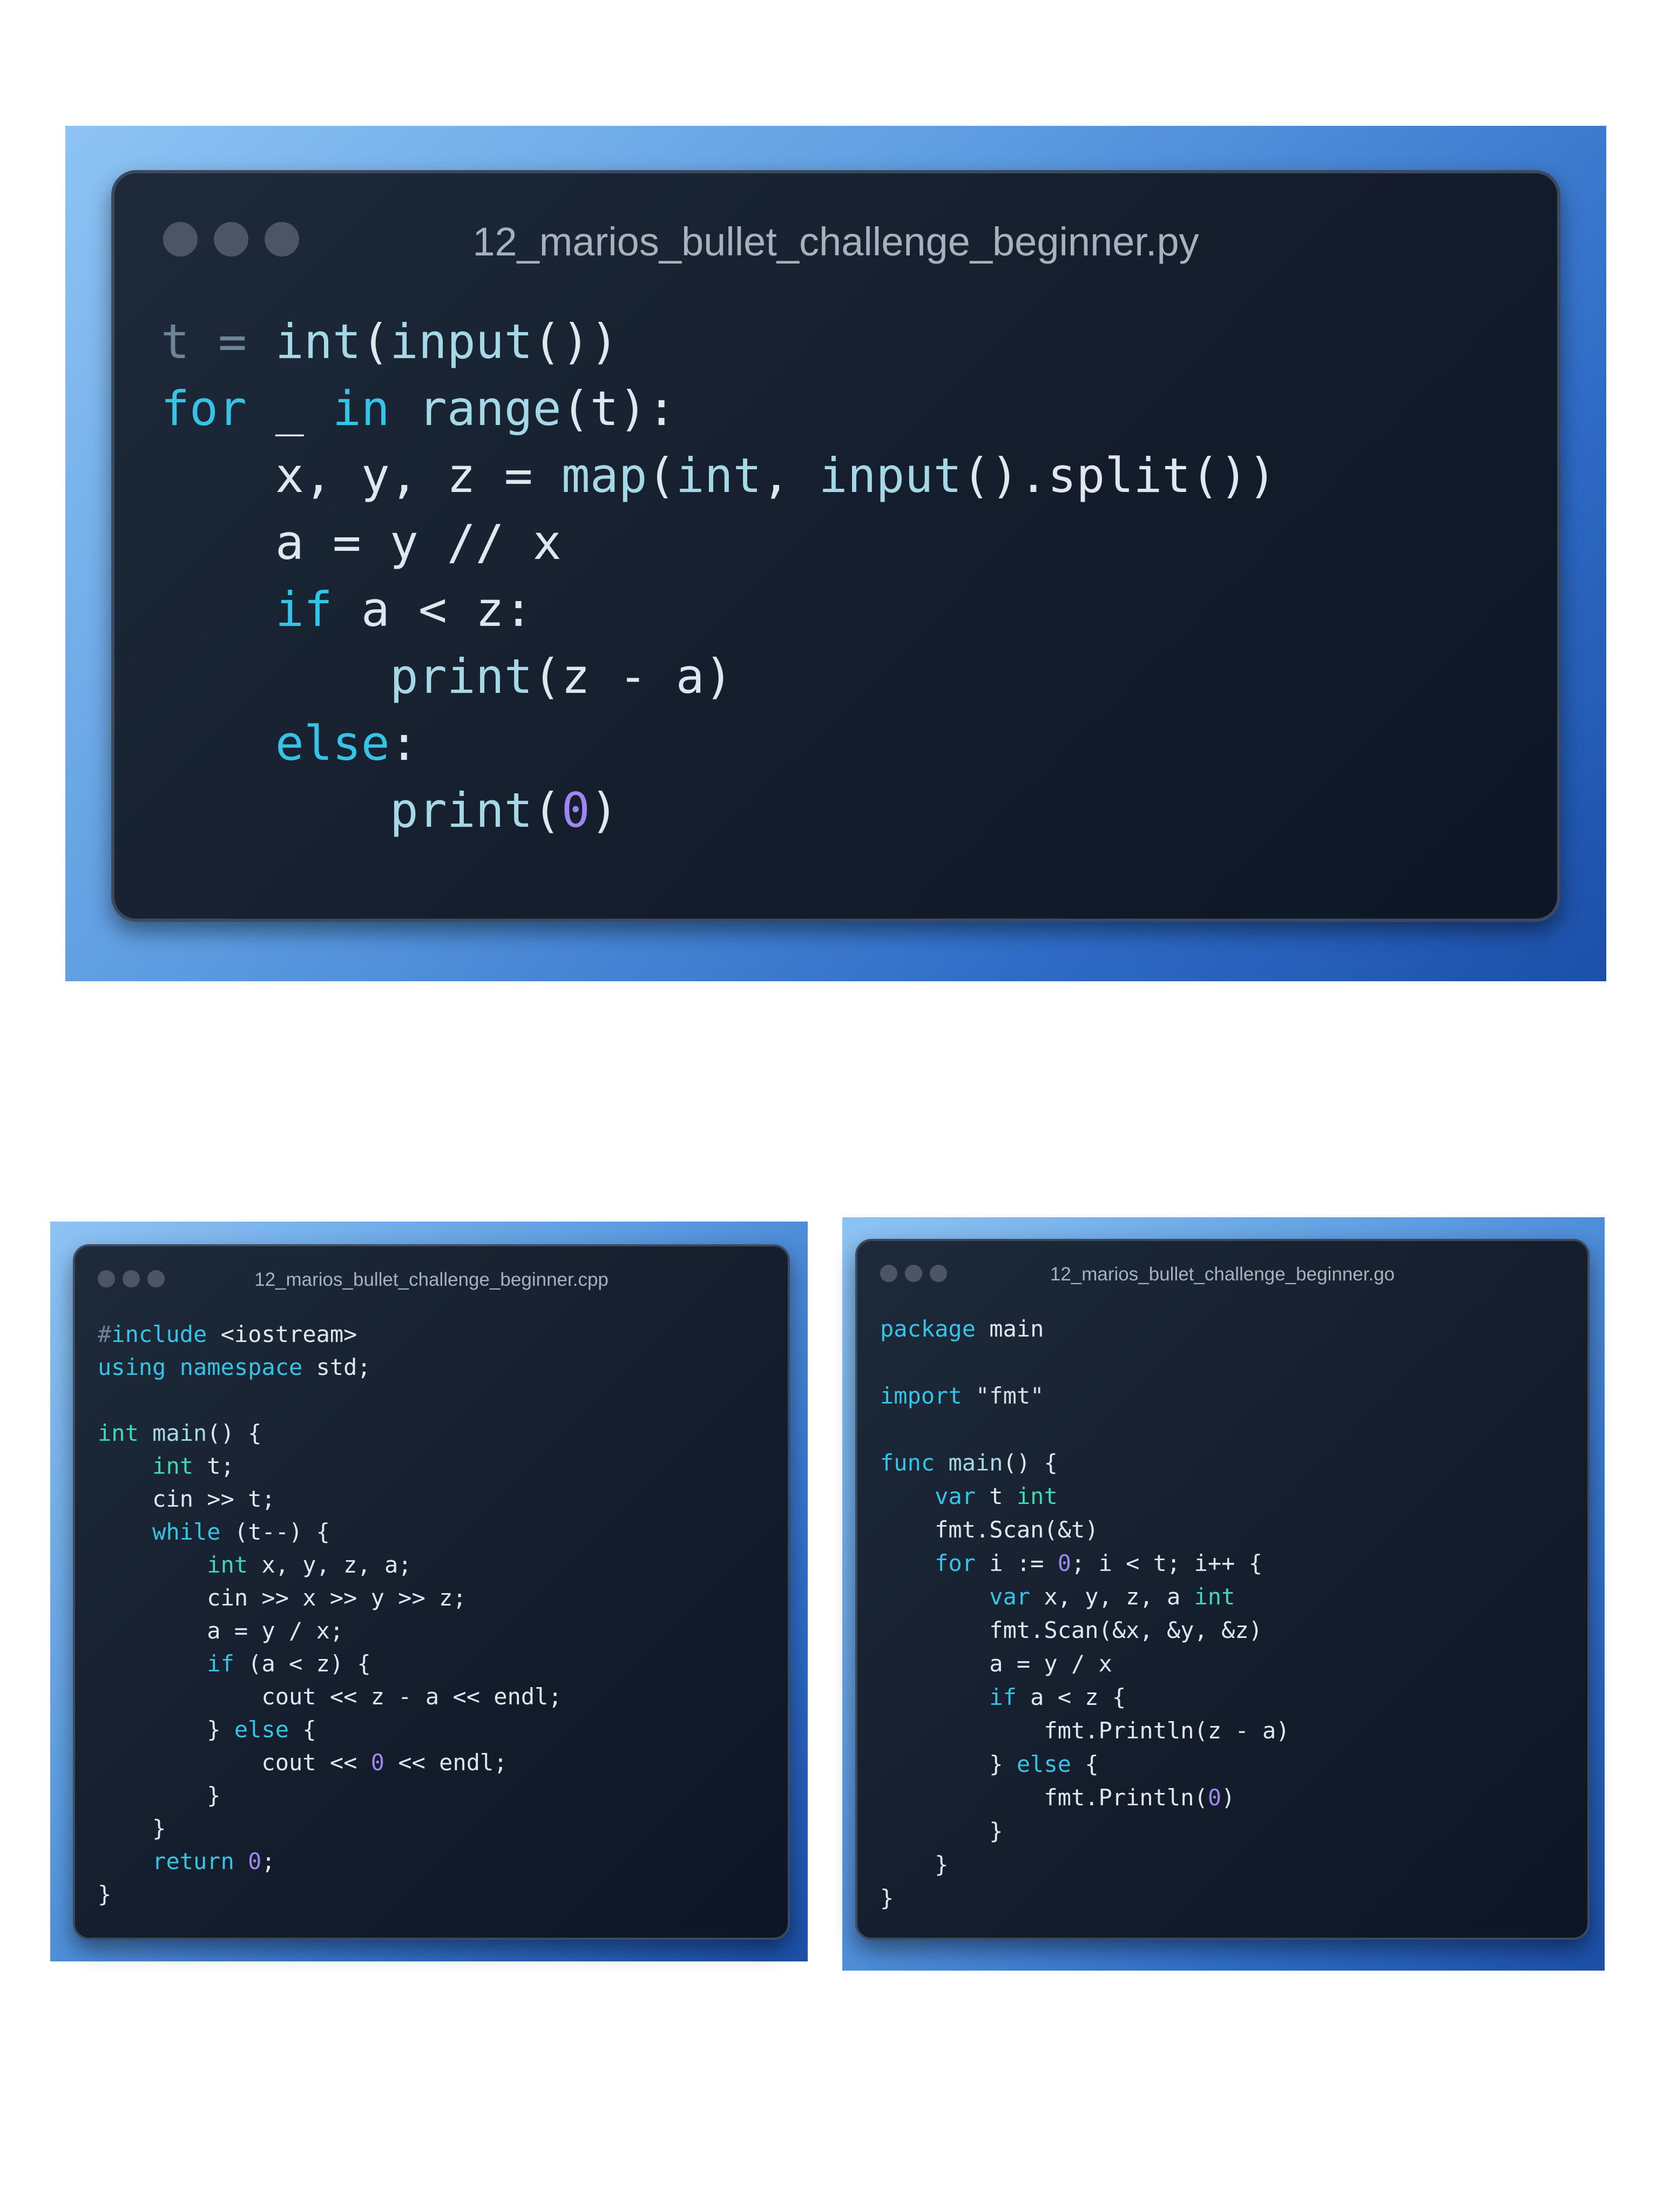  I want to click on code-token: std;, so click(336, 1367).